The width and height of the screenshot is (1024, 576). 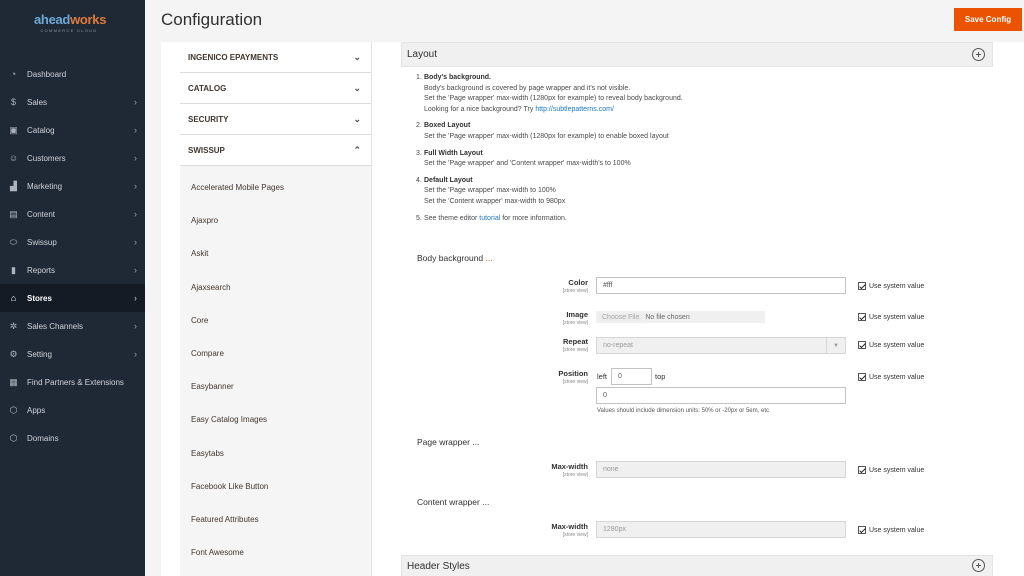 What do you see at coordinates (357, 118) in the screenshot?
I see `chevron-down-icon: ⌄` at bounding box center [357, 118].